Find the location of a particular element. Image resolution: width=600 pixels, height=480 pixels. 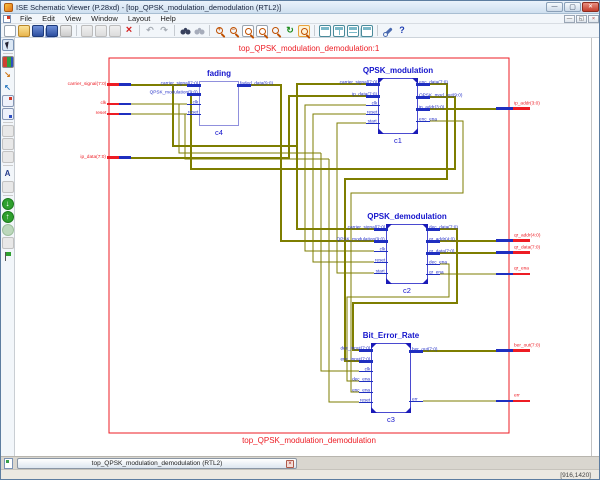

close-button is located at coordinates (590, 7).